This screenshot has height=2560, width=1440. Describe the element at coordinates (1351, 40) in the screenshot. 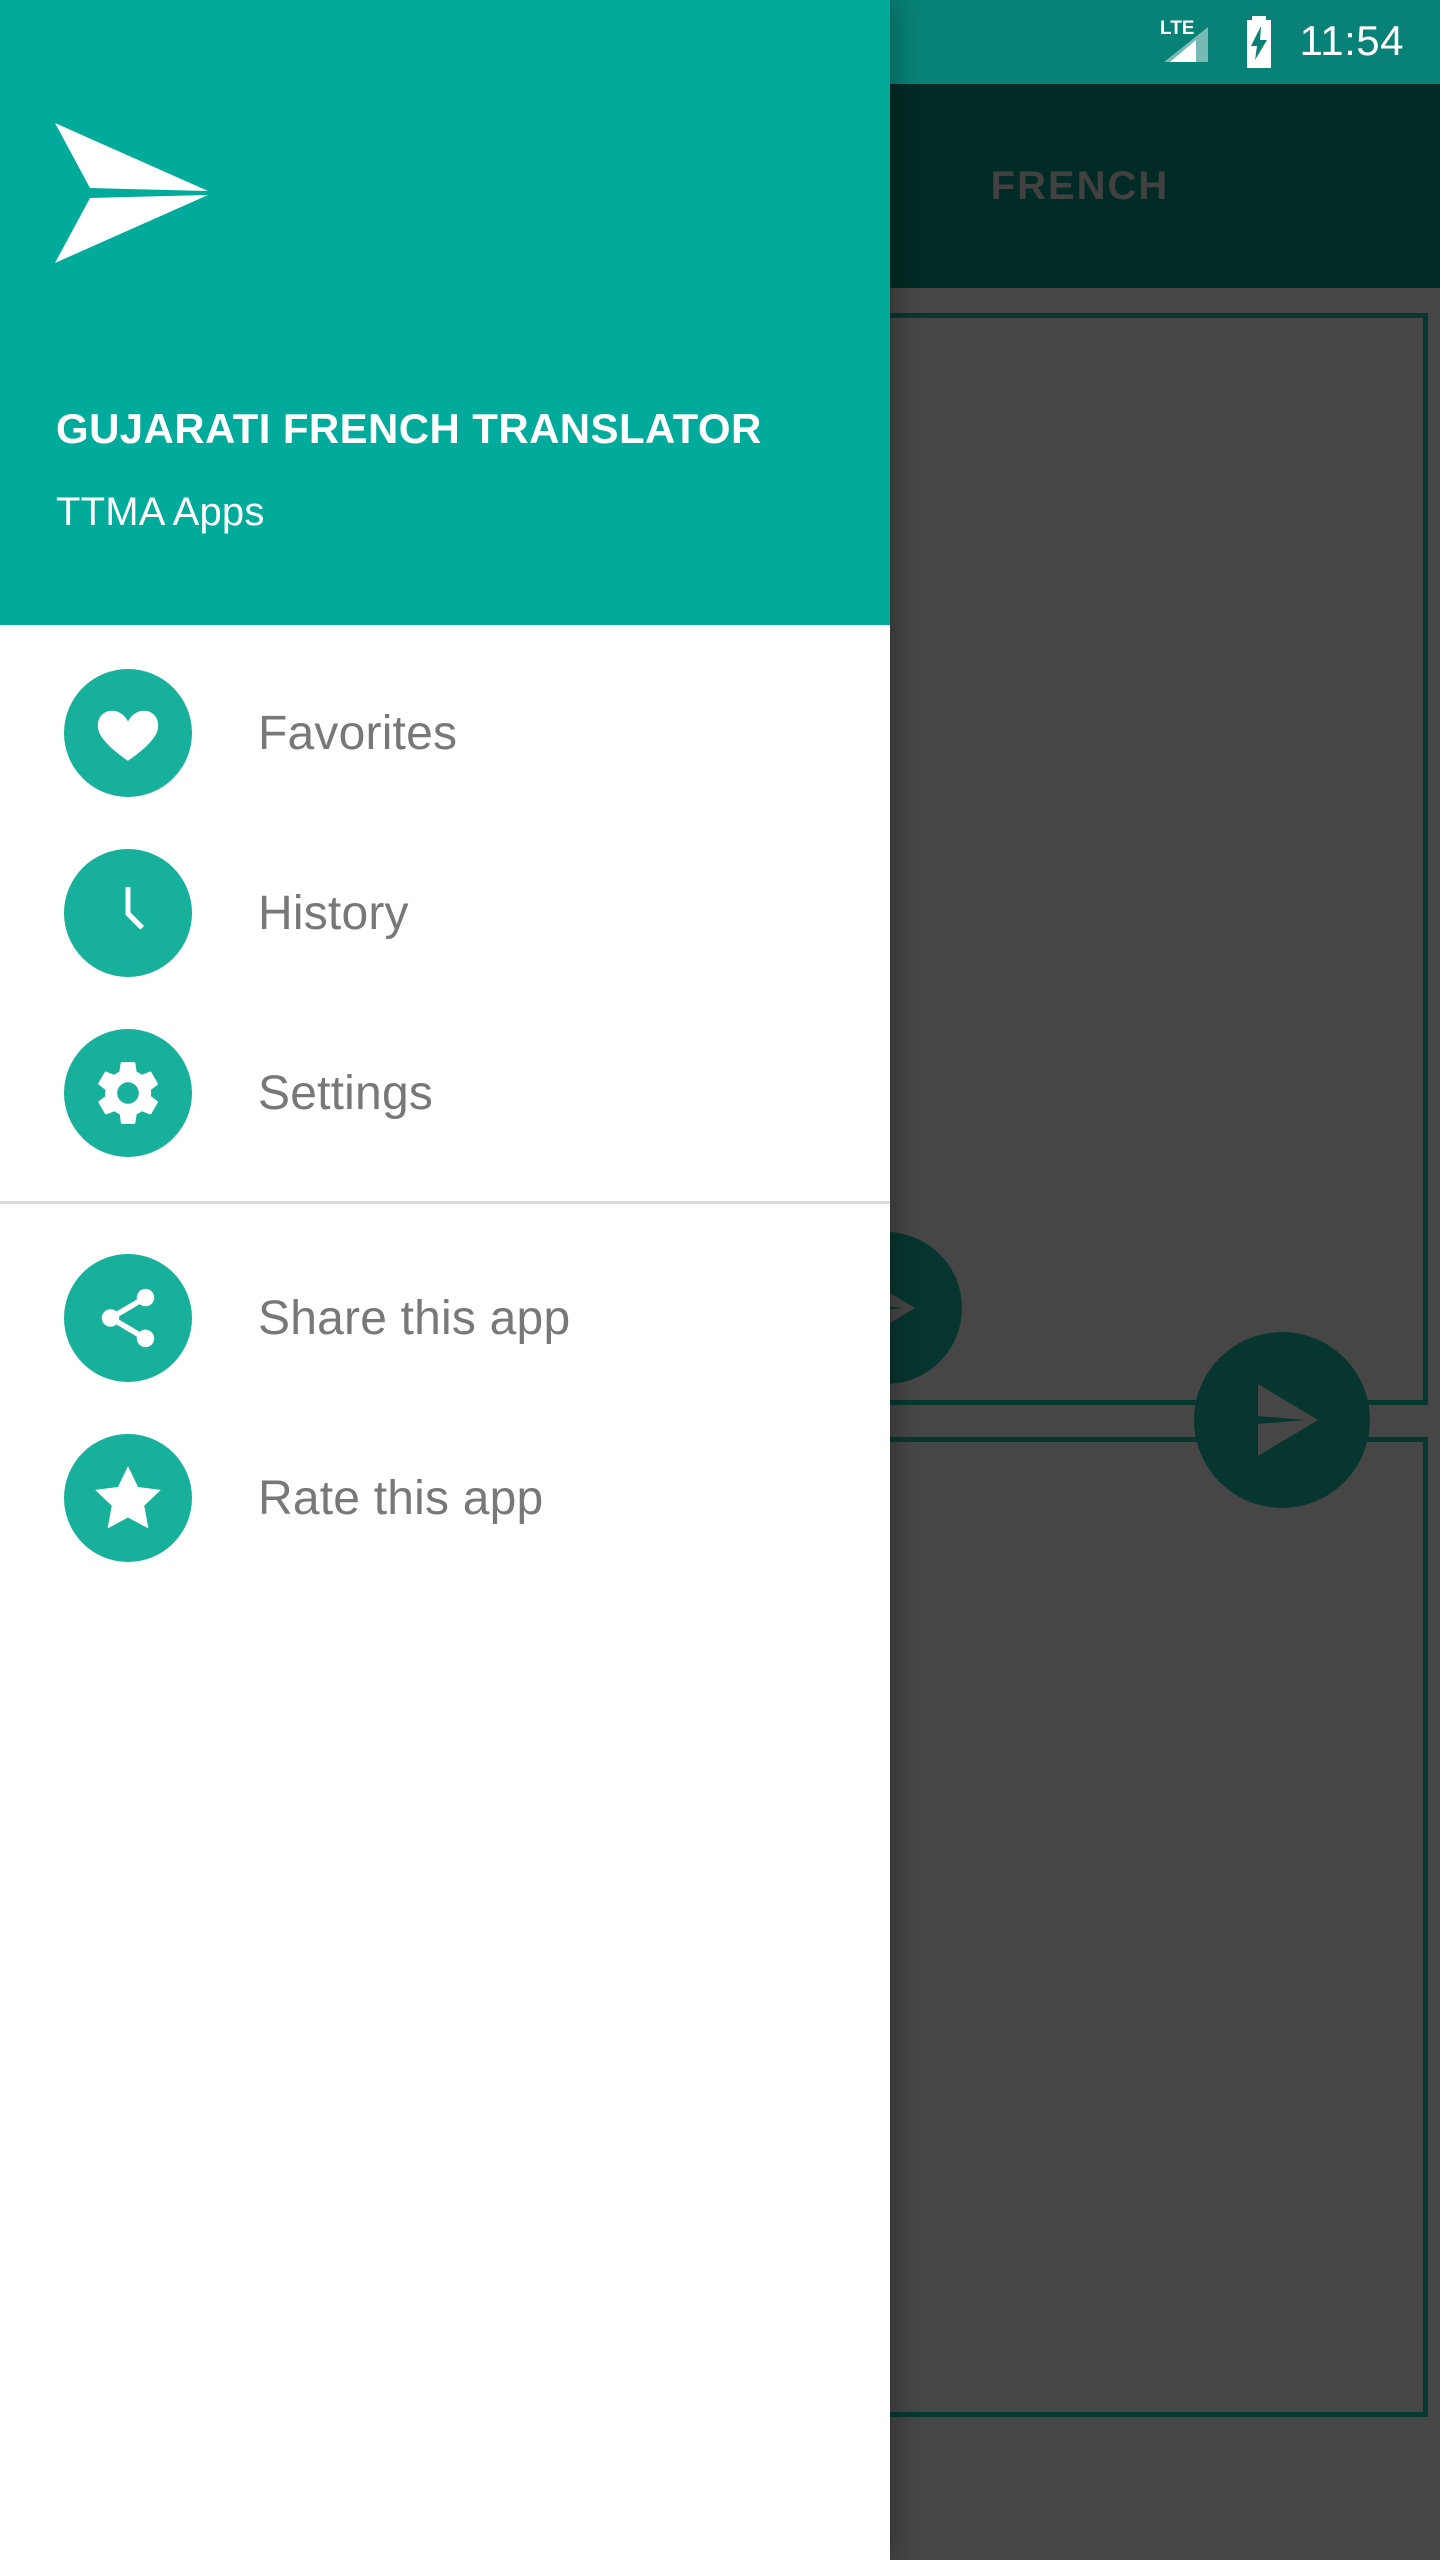

I see `status-clock: 11:54` at that location.